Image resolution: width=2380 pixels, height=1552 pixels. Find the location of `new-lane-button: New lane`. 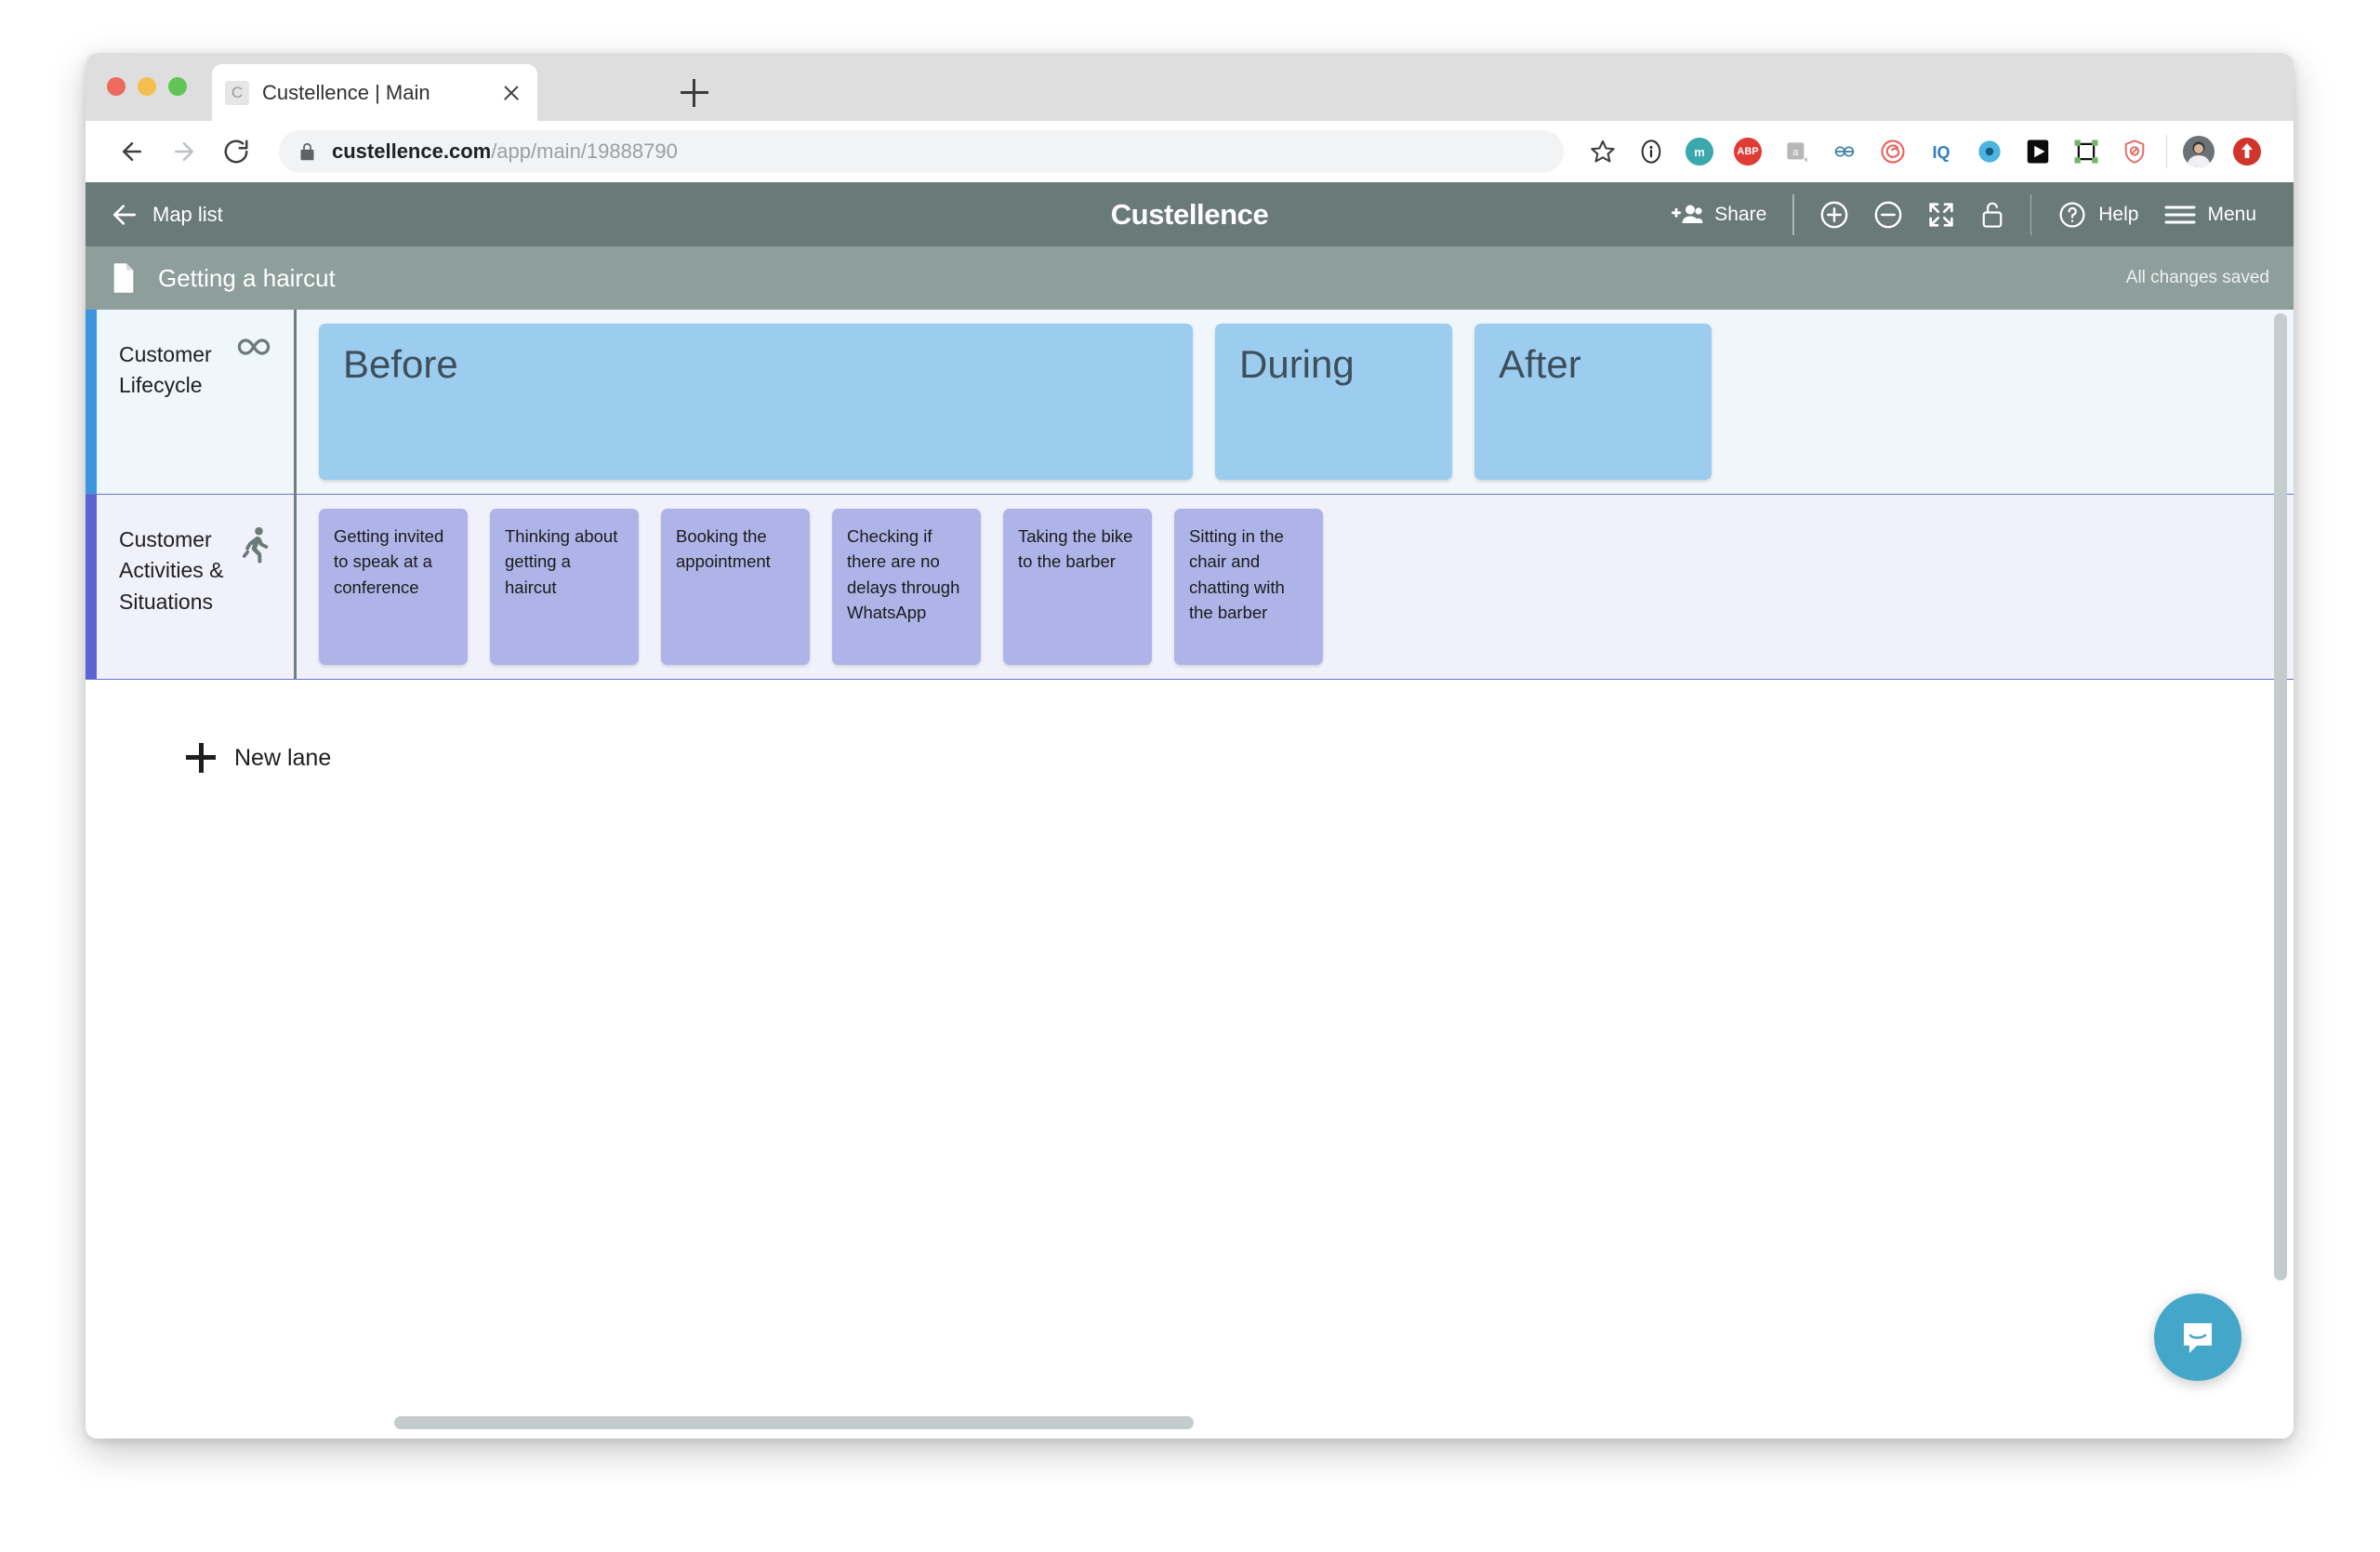

new-lane-button: New lane is located at coordinates (258, 758).